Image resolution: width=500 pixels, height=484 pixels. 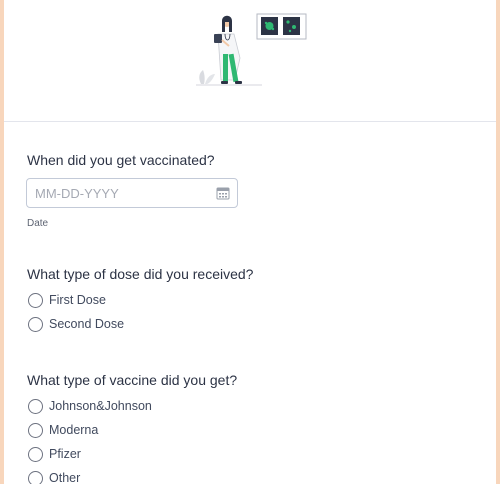 I want to click on radio-option-label: First Dose, so click(x=77, y=300).